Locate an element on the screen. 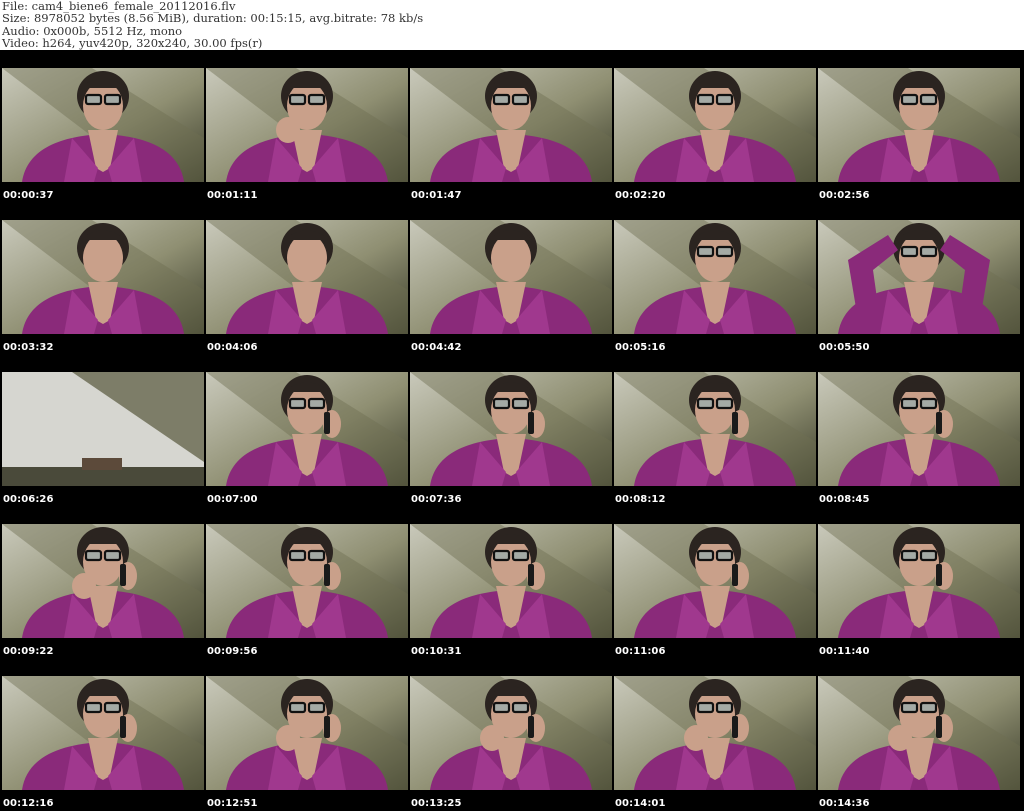 The width and height of the screenshot is (1024, 811). thumbnail-cell: 00:02:56 is located at coordinates (918, 126).